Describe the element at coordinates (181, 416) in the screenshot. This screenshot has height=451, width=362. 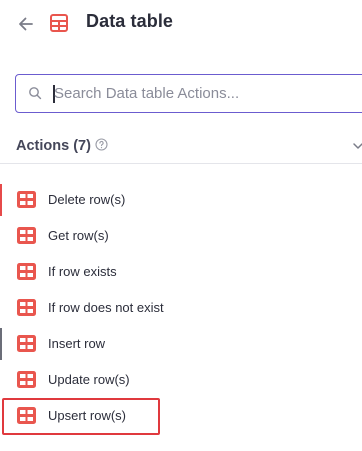
I see `action-upsert-rows: Upsert row(s)` at that location.